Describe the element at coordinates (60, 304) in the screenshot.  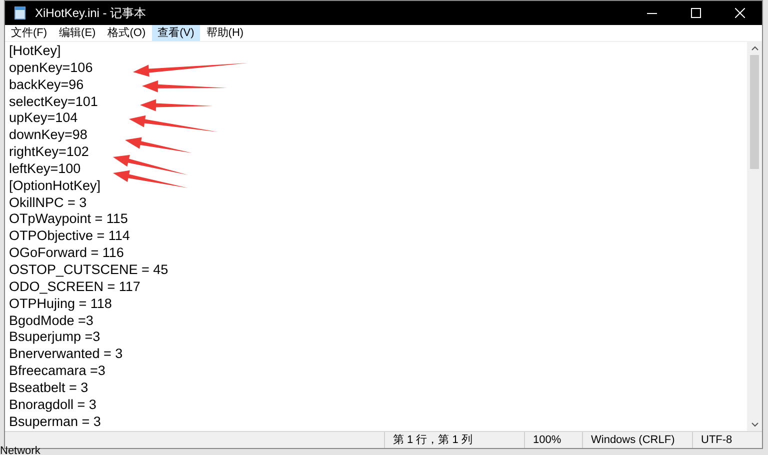
I see `text-line: OTPHujing = 118` at that location.